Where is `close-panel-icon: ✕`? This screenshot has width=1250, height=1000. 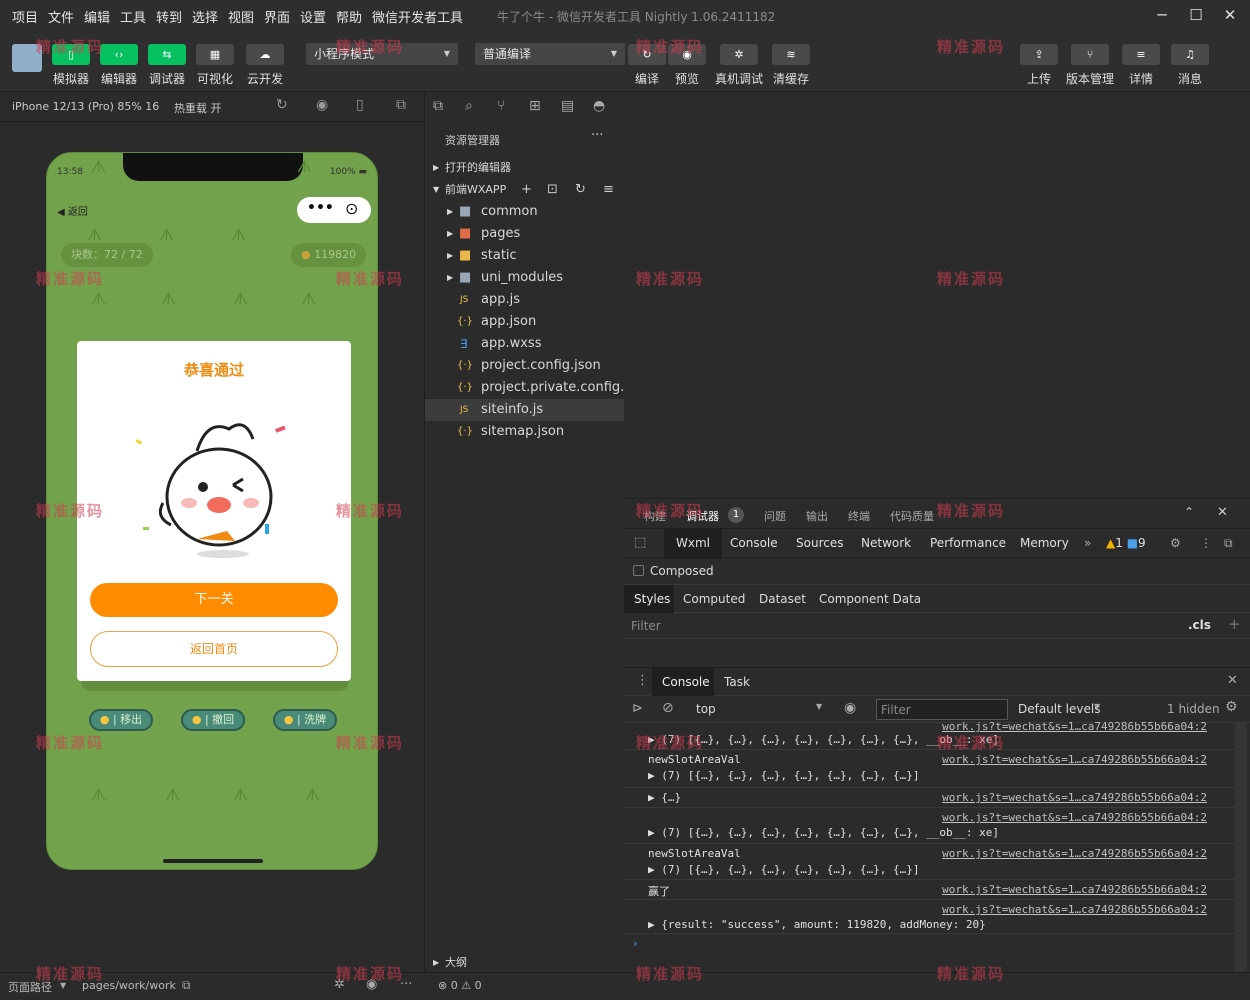
close-panel-icon: ✕ is located at coordinates (1222, 512).